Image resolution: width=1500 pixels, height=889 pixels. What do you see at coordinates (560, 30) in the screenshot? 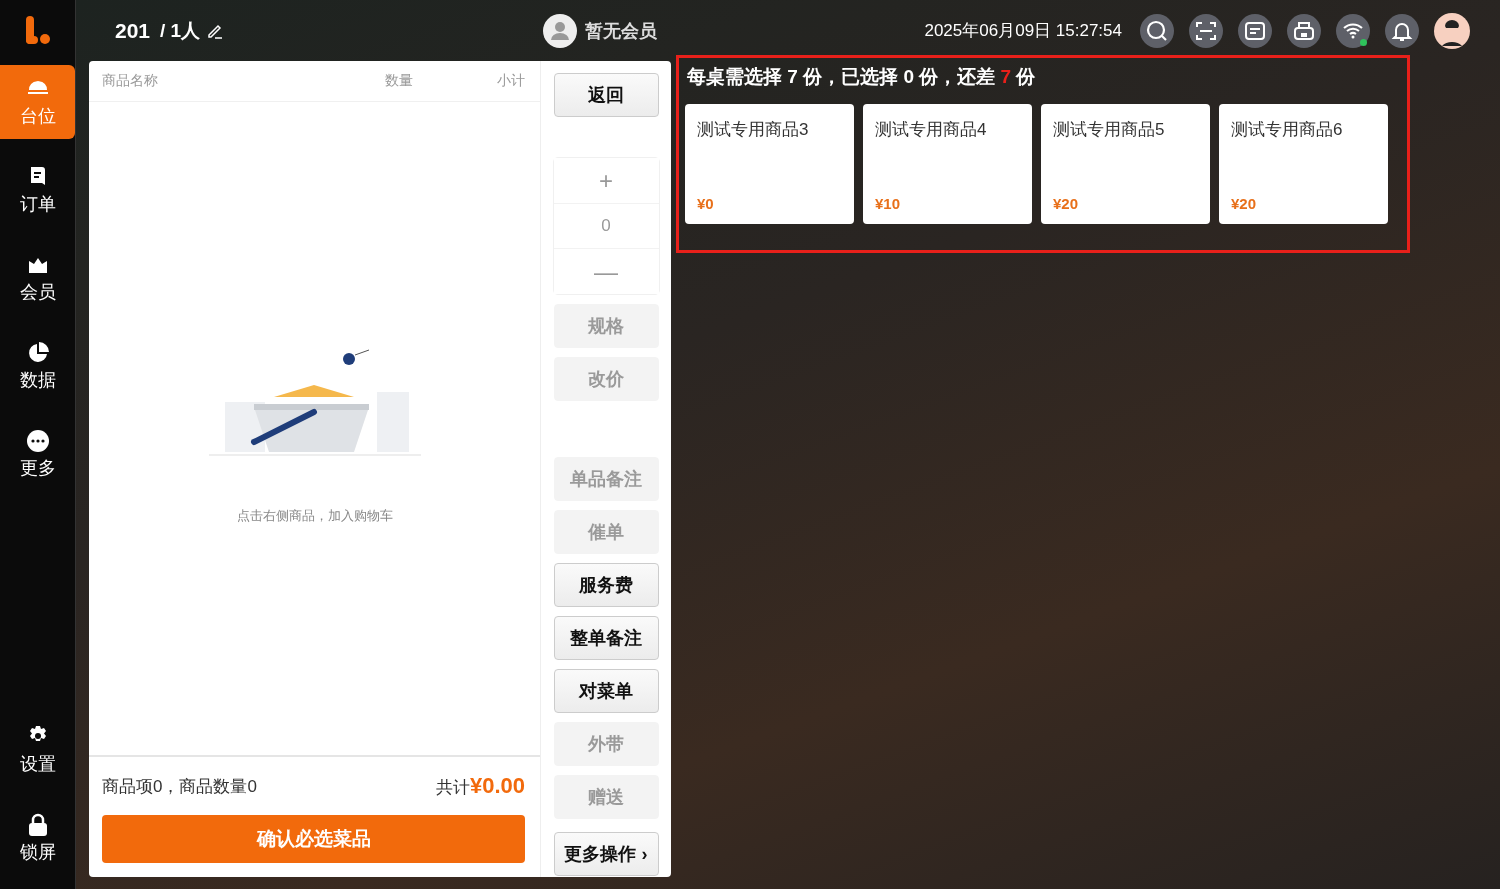
I see `avatar-icon` at bounding box center [560, 30].